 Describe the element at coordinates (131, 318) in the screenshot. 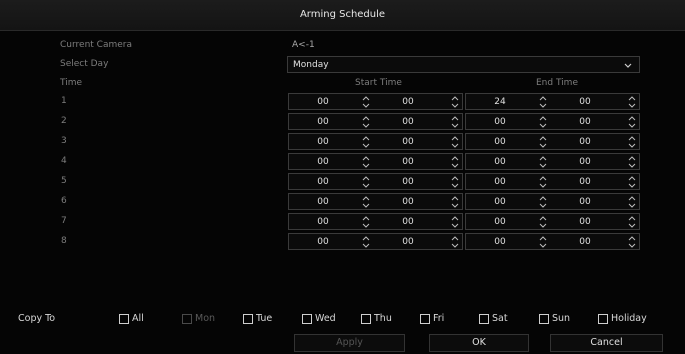

I see `copy-to-checkbox-all: All` at that location.